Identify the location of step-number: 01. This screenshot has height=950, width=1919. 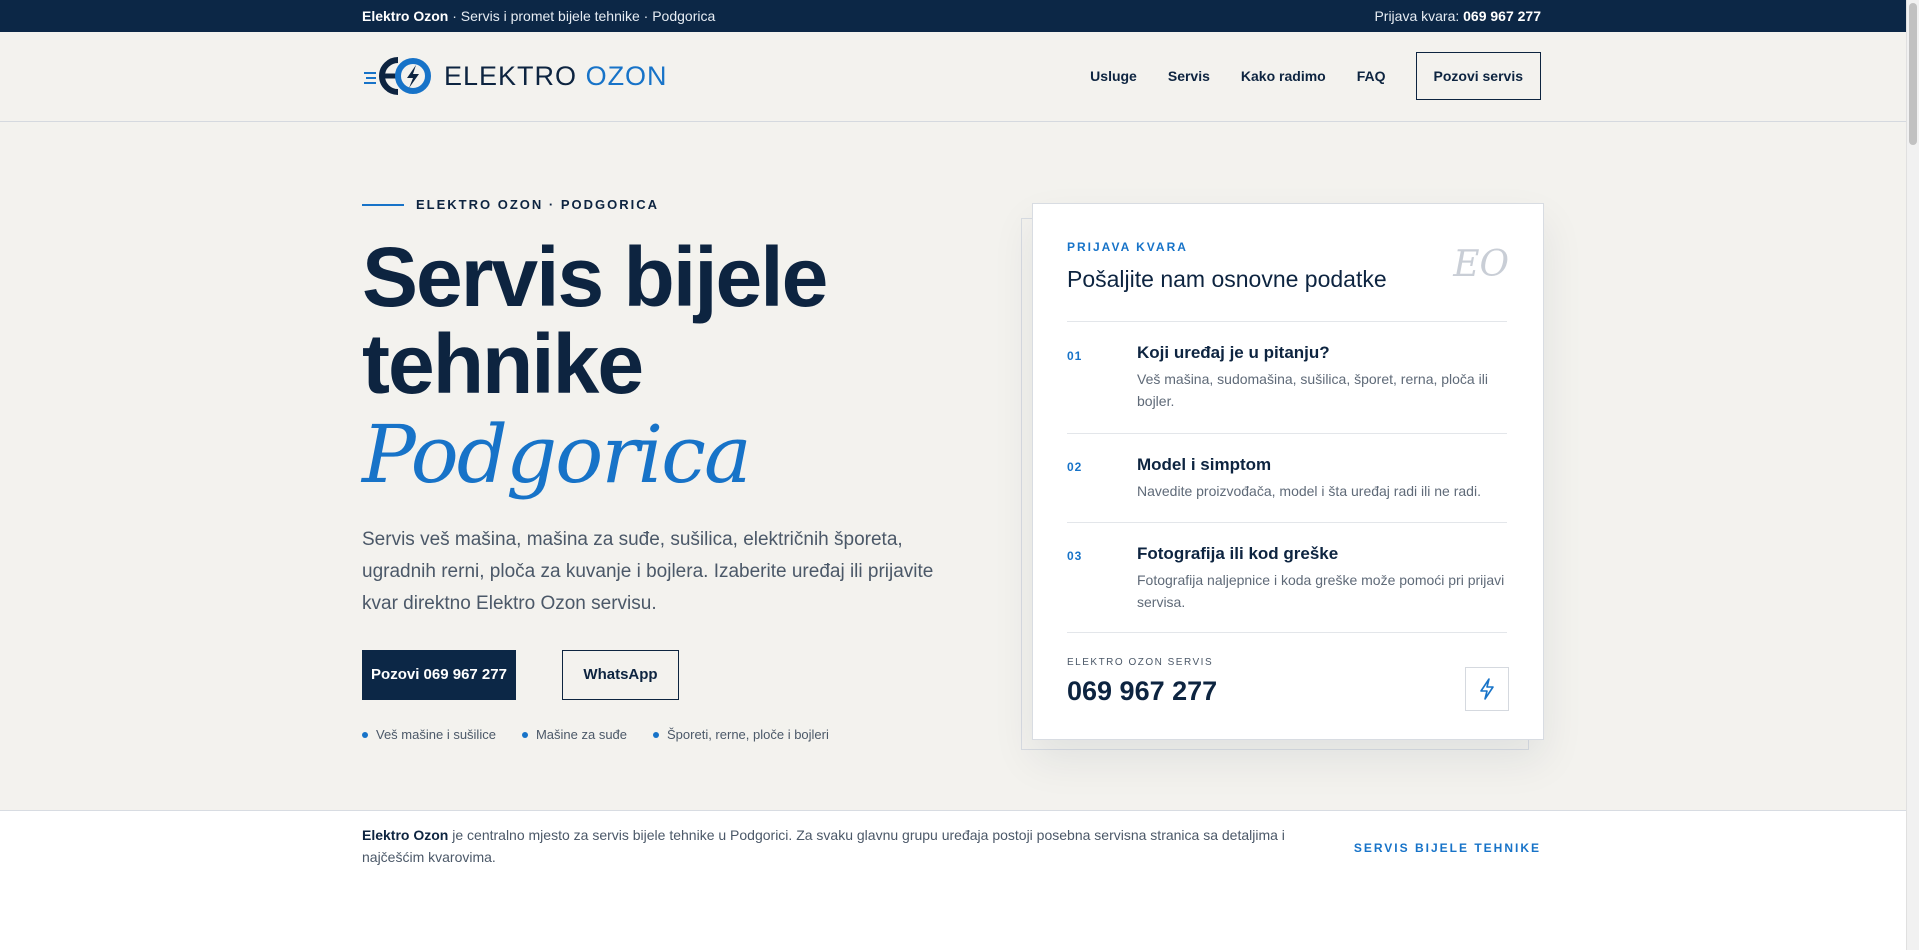
(1075, 356).